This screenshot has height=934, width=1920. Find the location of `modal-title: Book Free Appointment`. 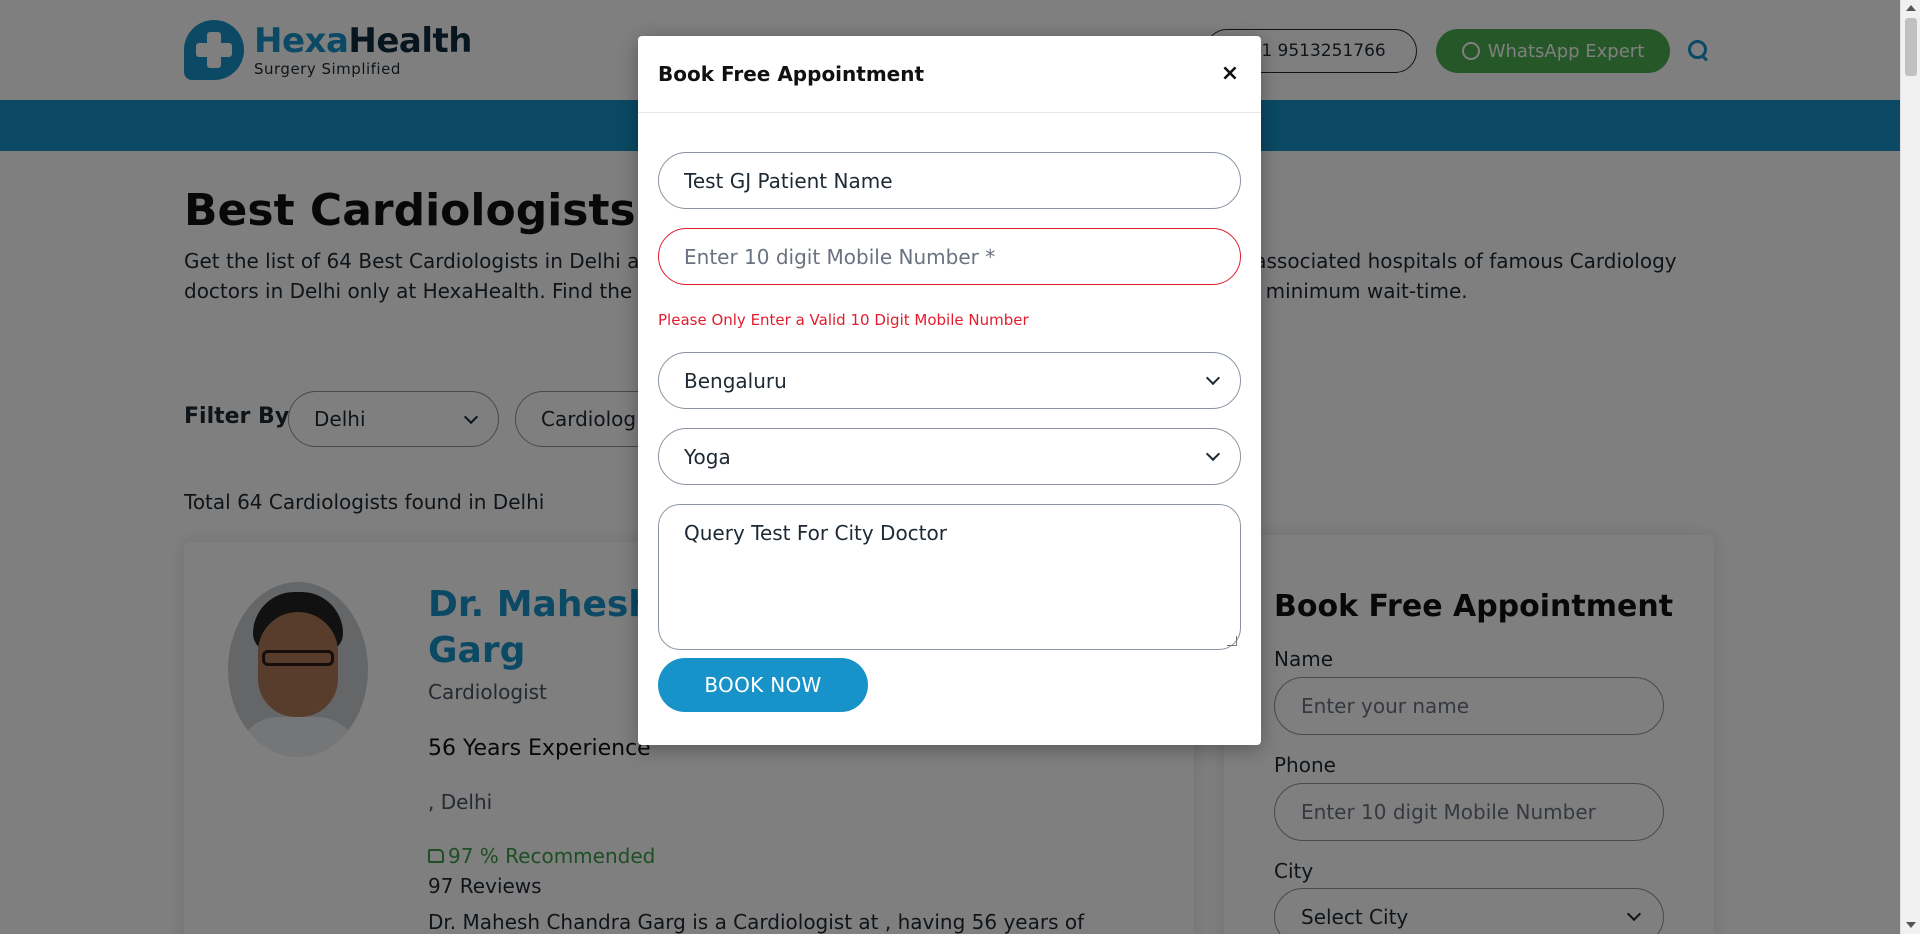

modal-title: Book Free Appointment is located at coordinates (791, 74).